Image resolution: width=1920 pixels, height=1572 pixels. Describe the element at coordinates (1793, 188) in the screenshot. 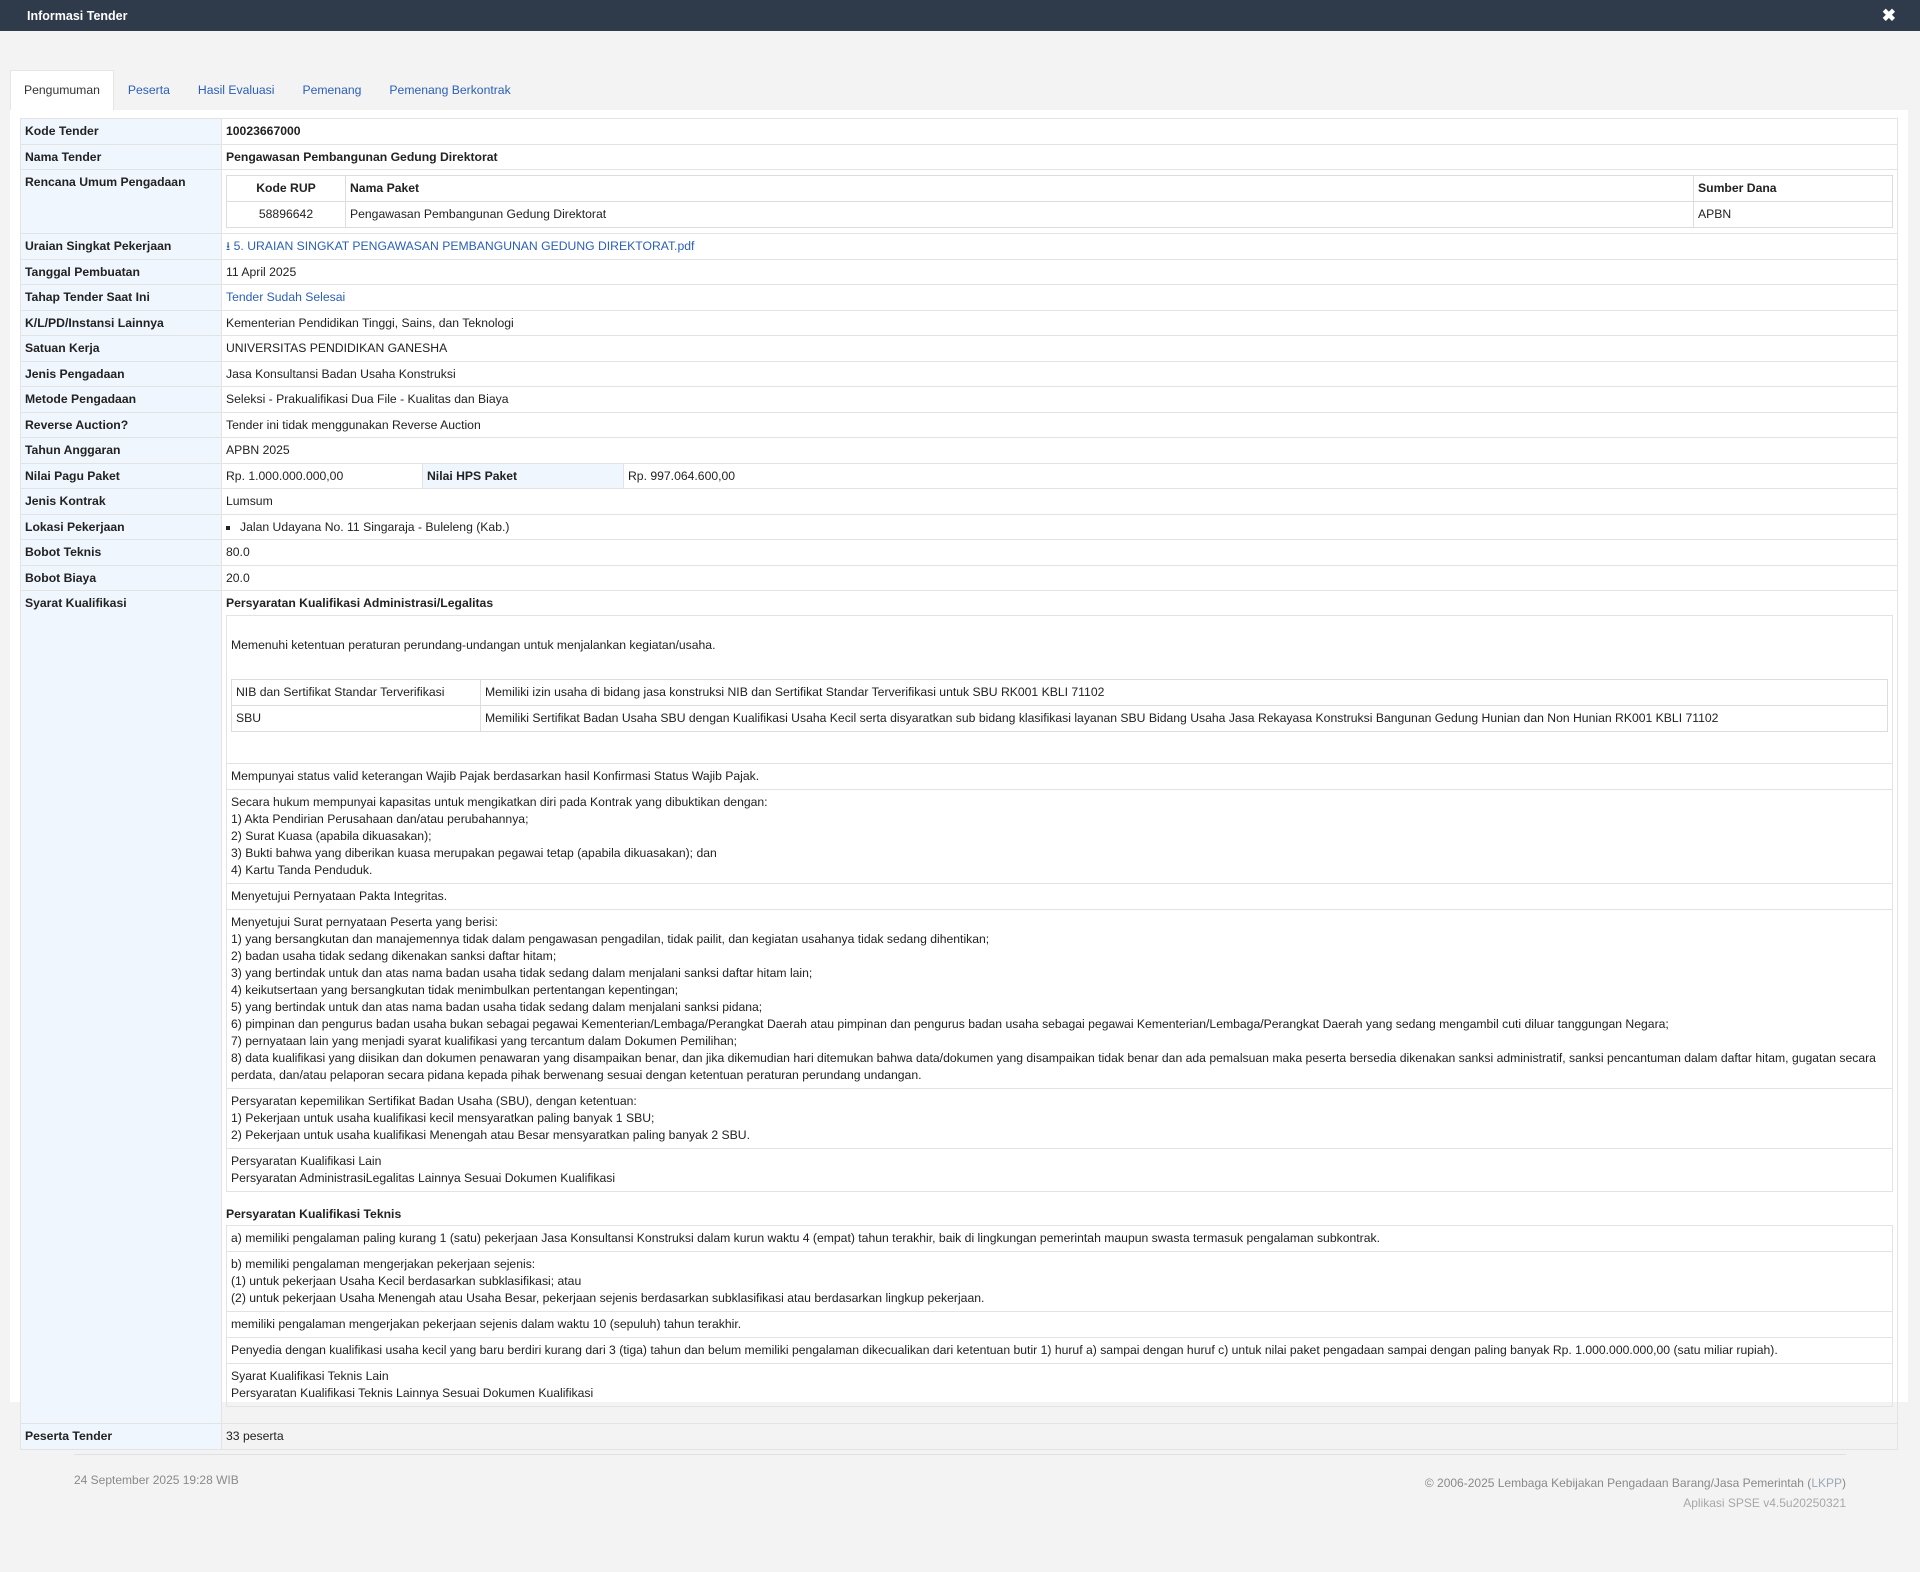

I see `rup-header-sumber: Sumber Dana` at that location.